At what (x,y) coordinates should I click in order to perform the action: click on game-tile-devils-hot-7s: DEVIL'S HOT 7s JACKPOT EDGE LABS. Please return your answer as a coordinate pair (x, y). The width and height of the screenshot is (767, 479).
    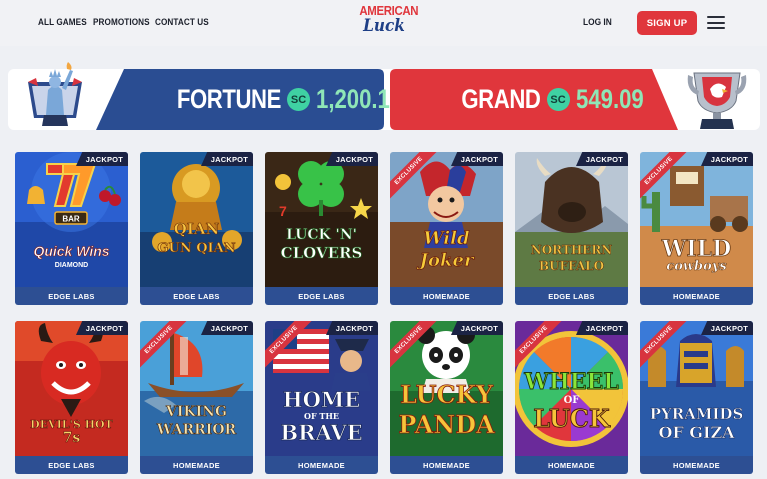
    Looking at the image, I should click on (71, 397).